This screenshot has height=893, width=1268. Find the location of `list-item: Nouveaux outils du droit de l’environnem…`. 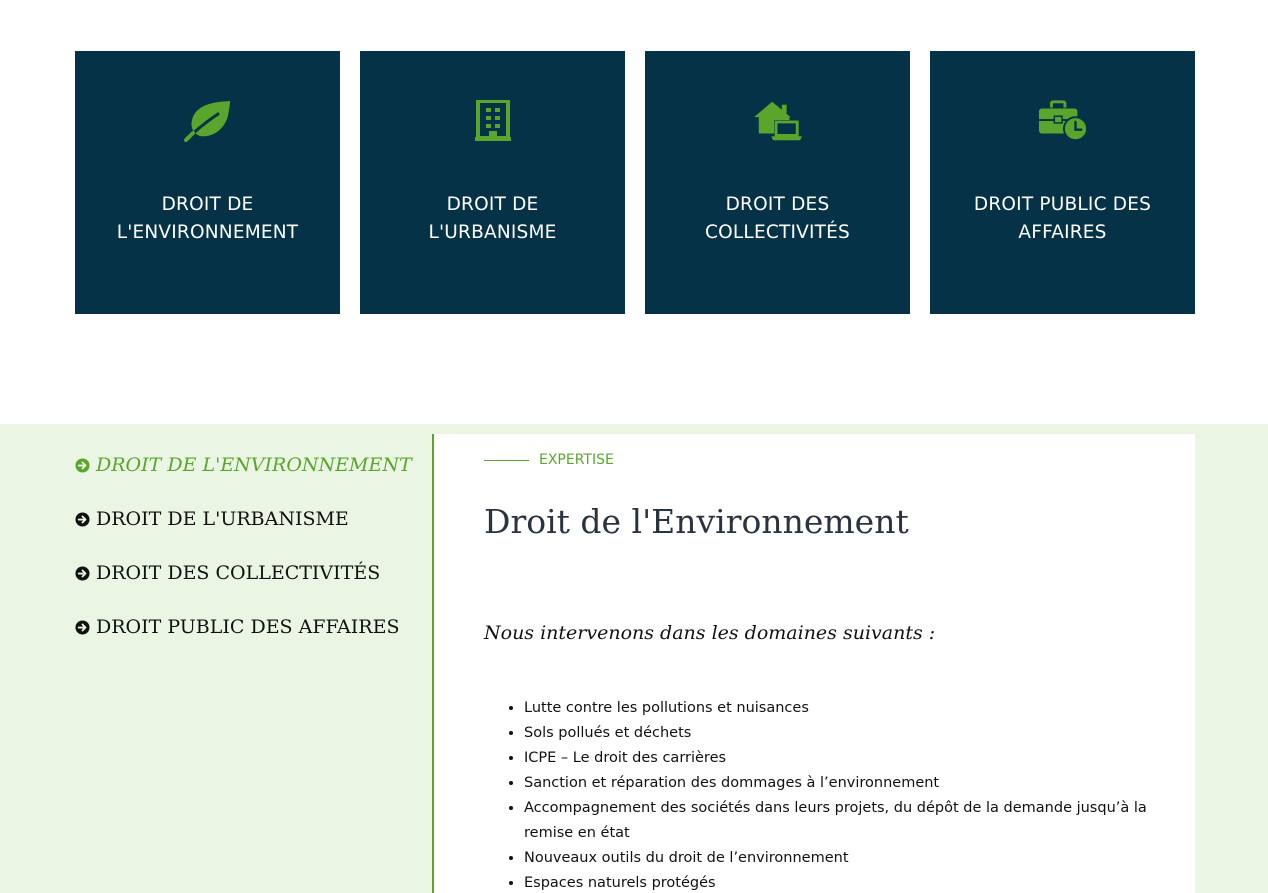

list-item: Nouveaux outils du droit de l’environnem… is located at coordinates (844, 858).